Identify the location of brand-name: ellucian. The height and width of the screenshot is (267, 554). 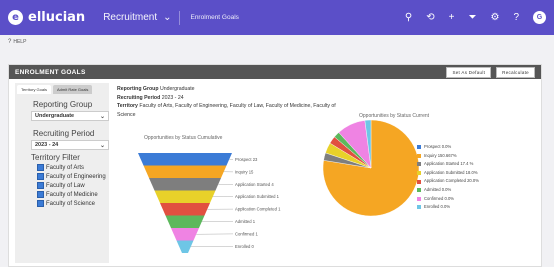
(57, 17).